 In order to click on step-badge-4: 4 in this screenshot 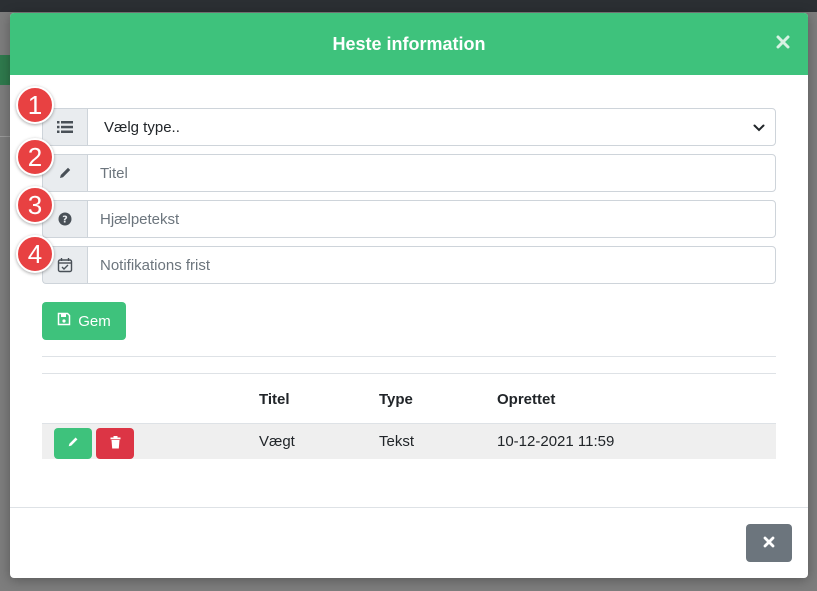, I will do `click(35, 254)`.